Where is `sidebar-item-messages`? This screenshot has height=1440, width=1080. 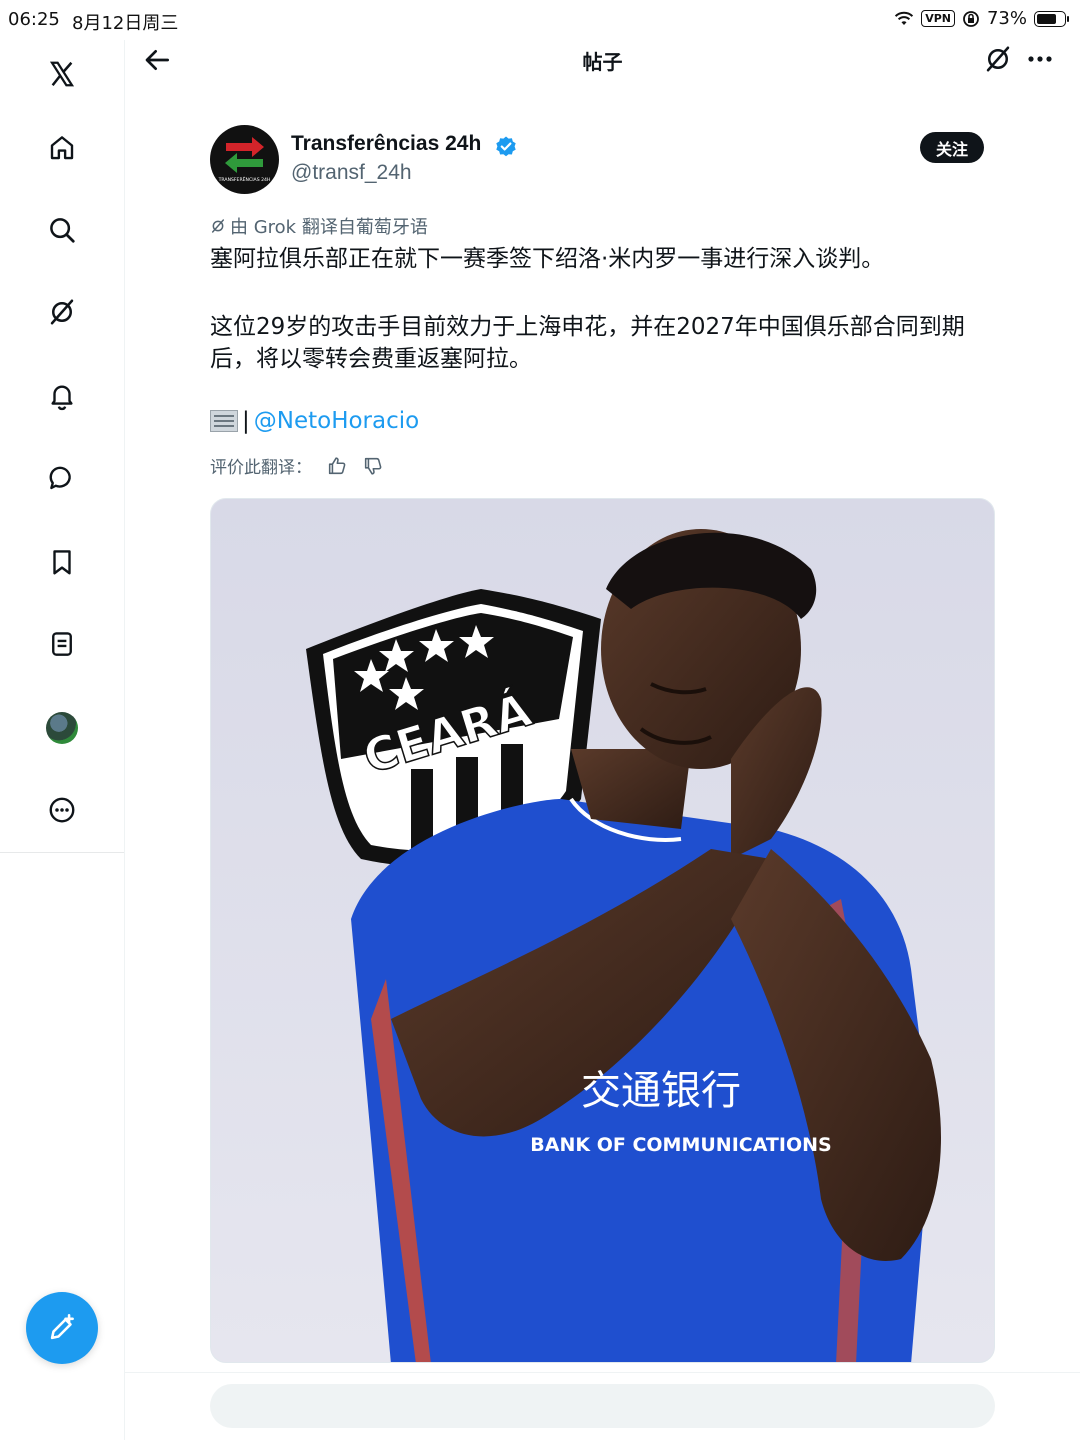
sidebar-item-messages is located at coordinates (62, 478).